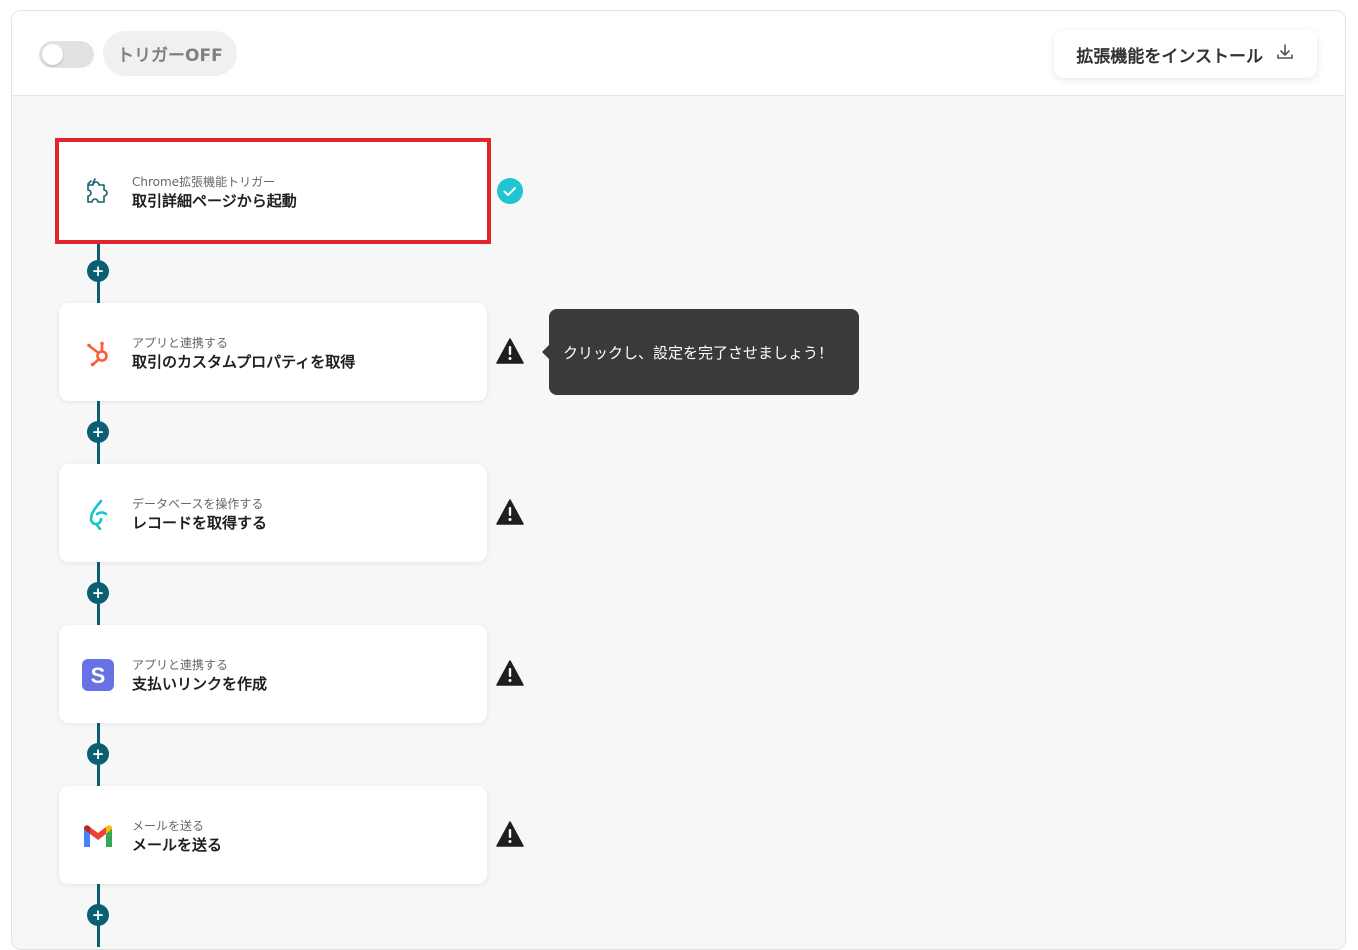  I want to click on tooltip-text: クリックし、設定を完了させましょう！, so click(698, 352).